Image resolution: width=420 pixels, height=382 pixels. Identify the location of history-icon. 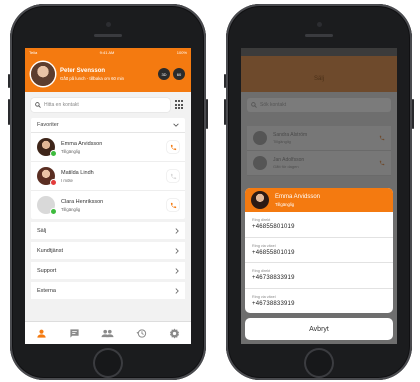
(141, 333).